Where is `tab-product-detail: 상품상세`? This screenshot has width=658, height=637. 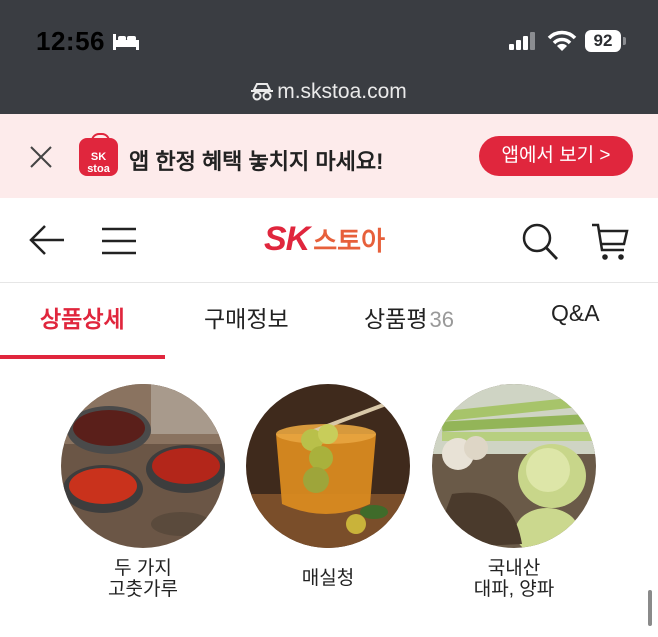
tab-product-detail: 상품상세 is located at coordinates (82, 317).